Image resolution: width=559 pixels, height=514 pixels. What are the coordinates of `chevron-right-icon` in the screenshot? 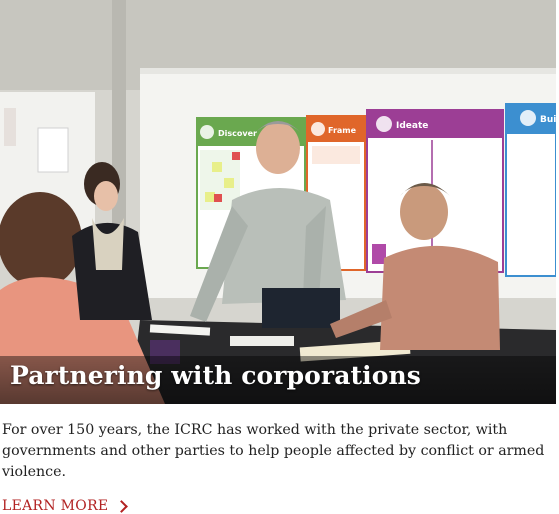 It's located at (122, 506).